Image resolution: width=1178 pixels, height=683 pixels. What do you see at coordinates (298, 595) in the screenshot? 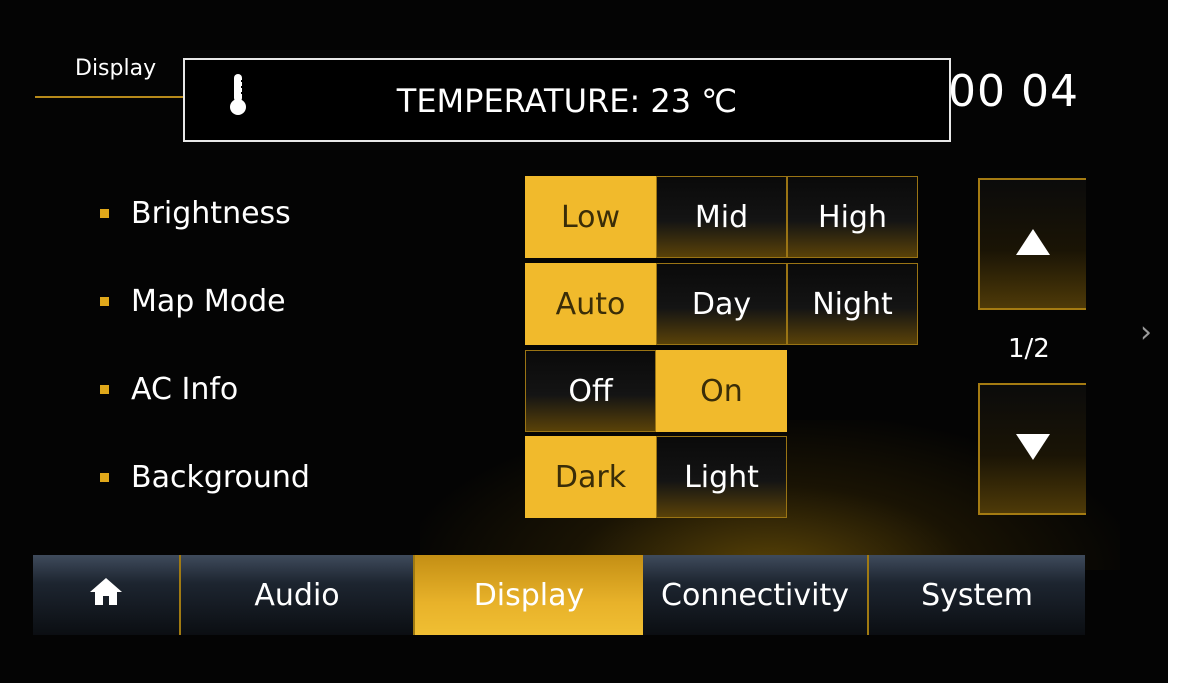
I see `tab-audio: Audio` at bounding box center [298, 595].